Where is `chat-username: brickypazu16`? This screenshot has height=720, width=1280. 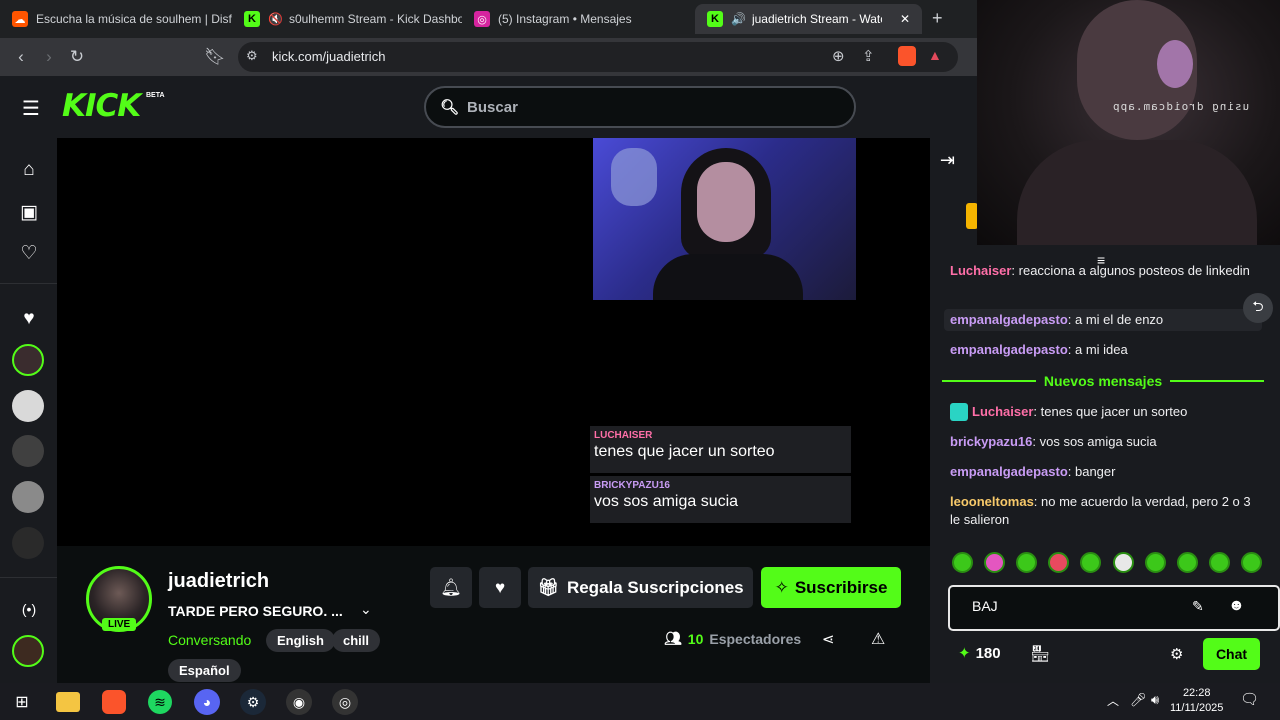 chat-username: brickypazu16 is located at coordinates (991, 441).